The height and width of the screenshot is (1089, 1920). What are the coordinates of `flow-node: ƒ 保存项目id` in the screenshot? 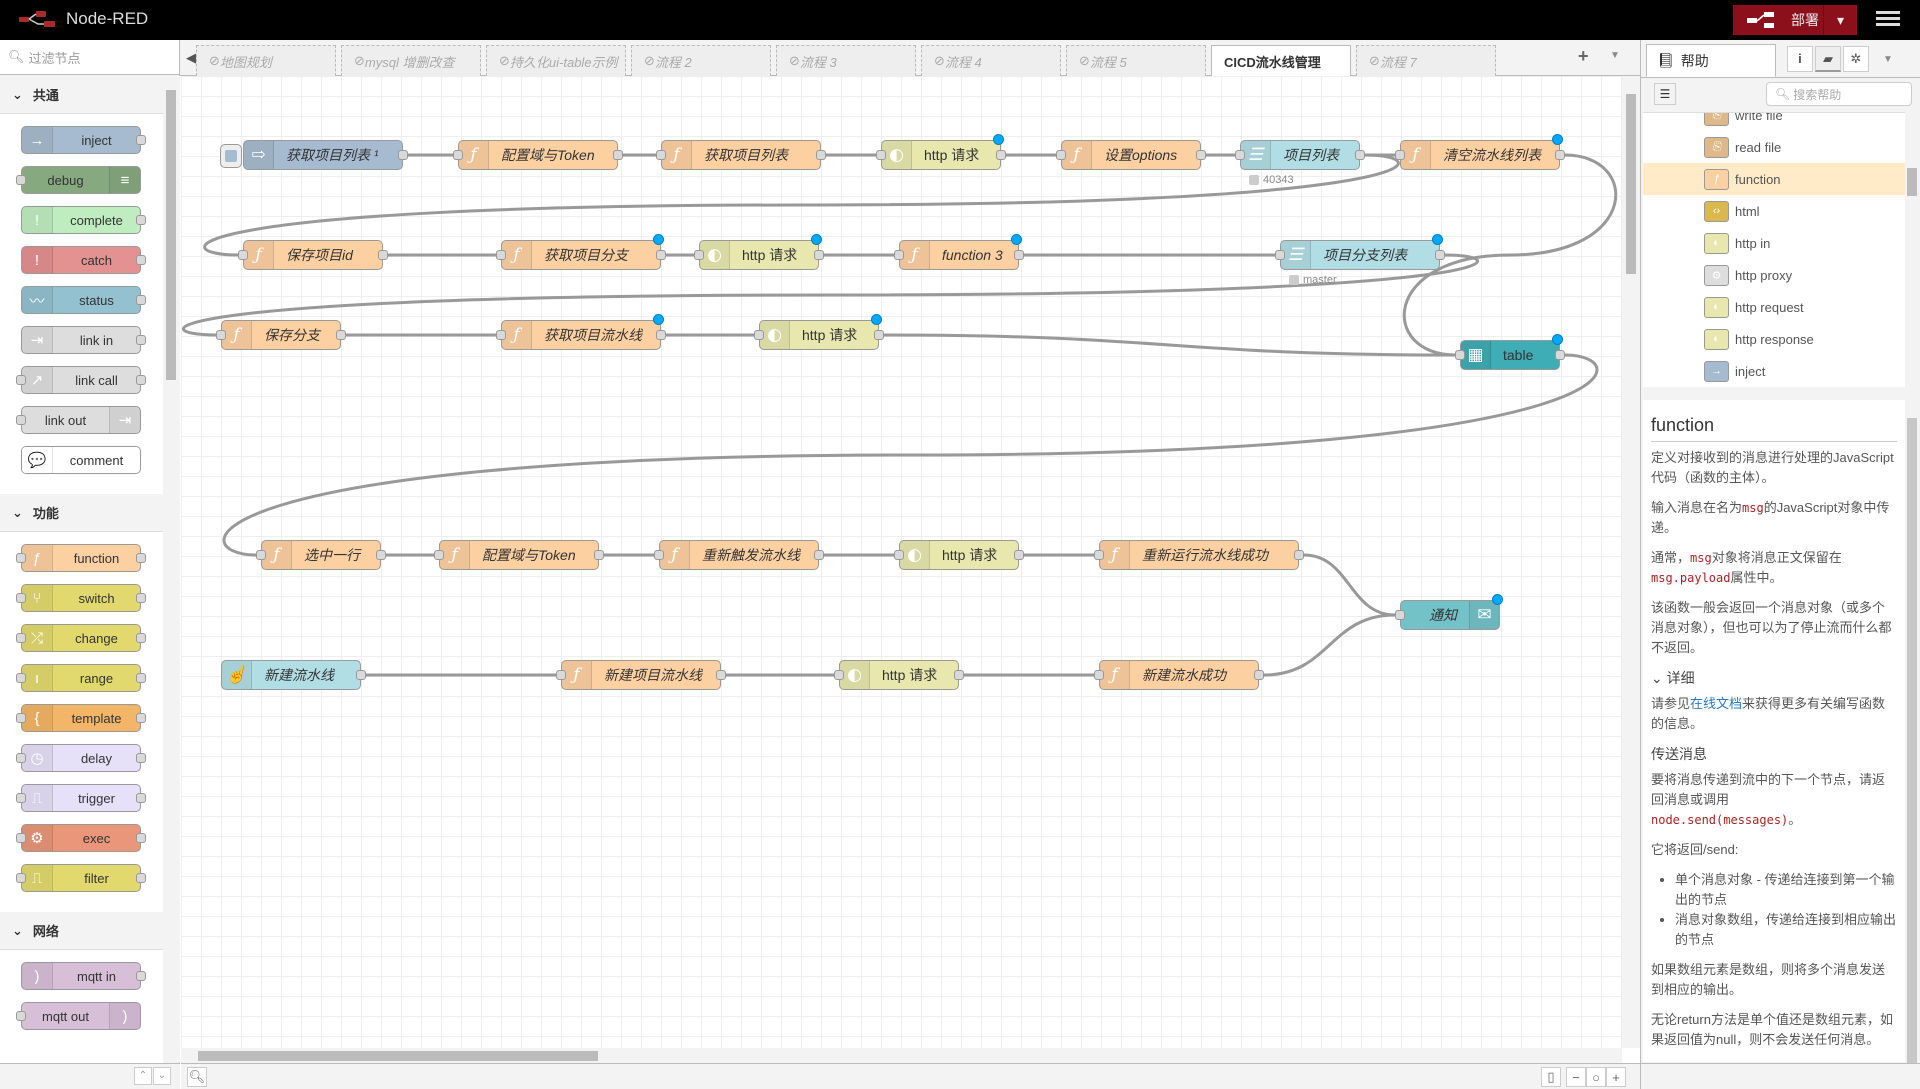 It's located at (313, 255).